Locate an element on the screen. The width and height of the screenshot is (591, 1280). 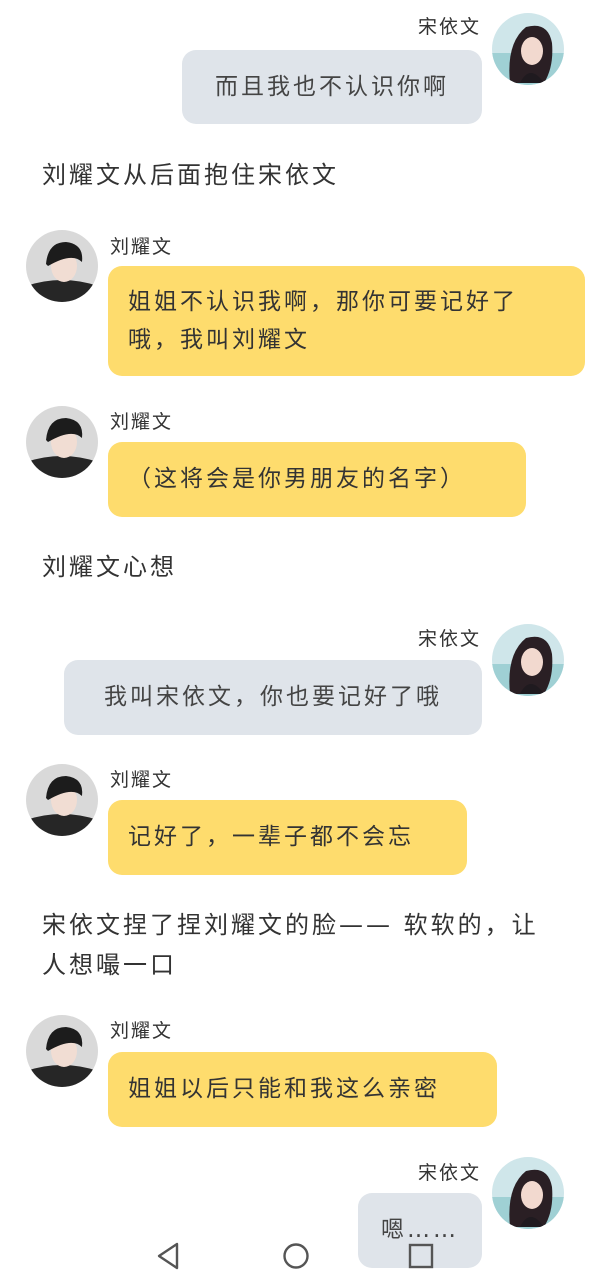
message-bubble: 我叫宋依文，你也要记好了哦 is located at coordinates (273, 697).